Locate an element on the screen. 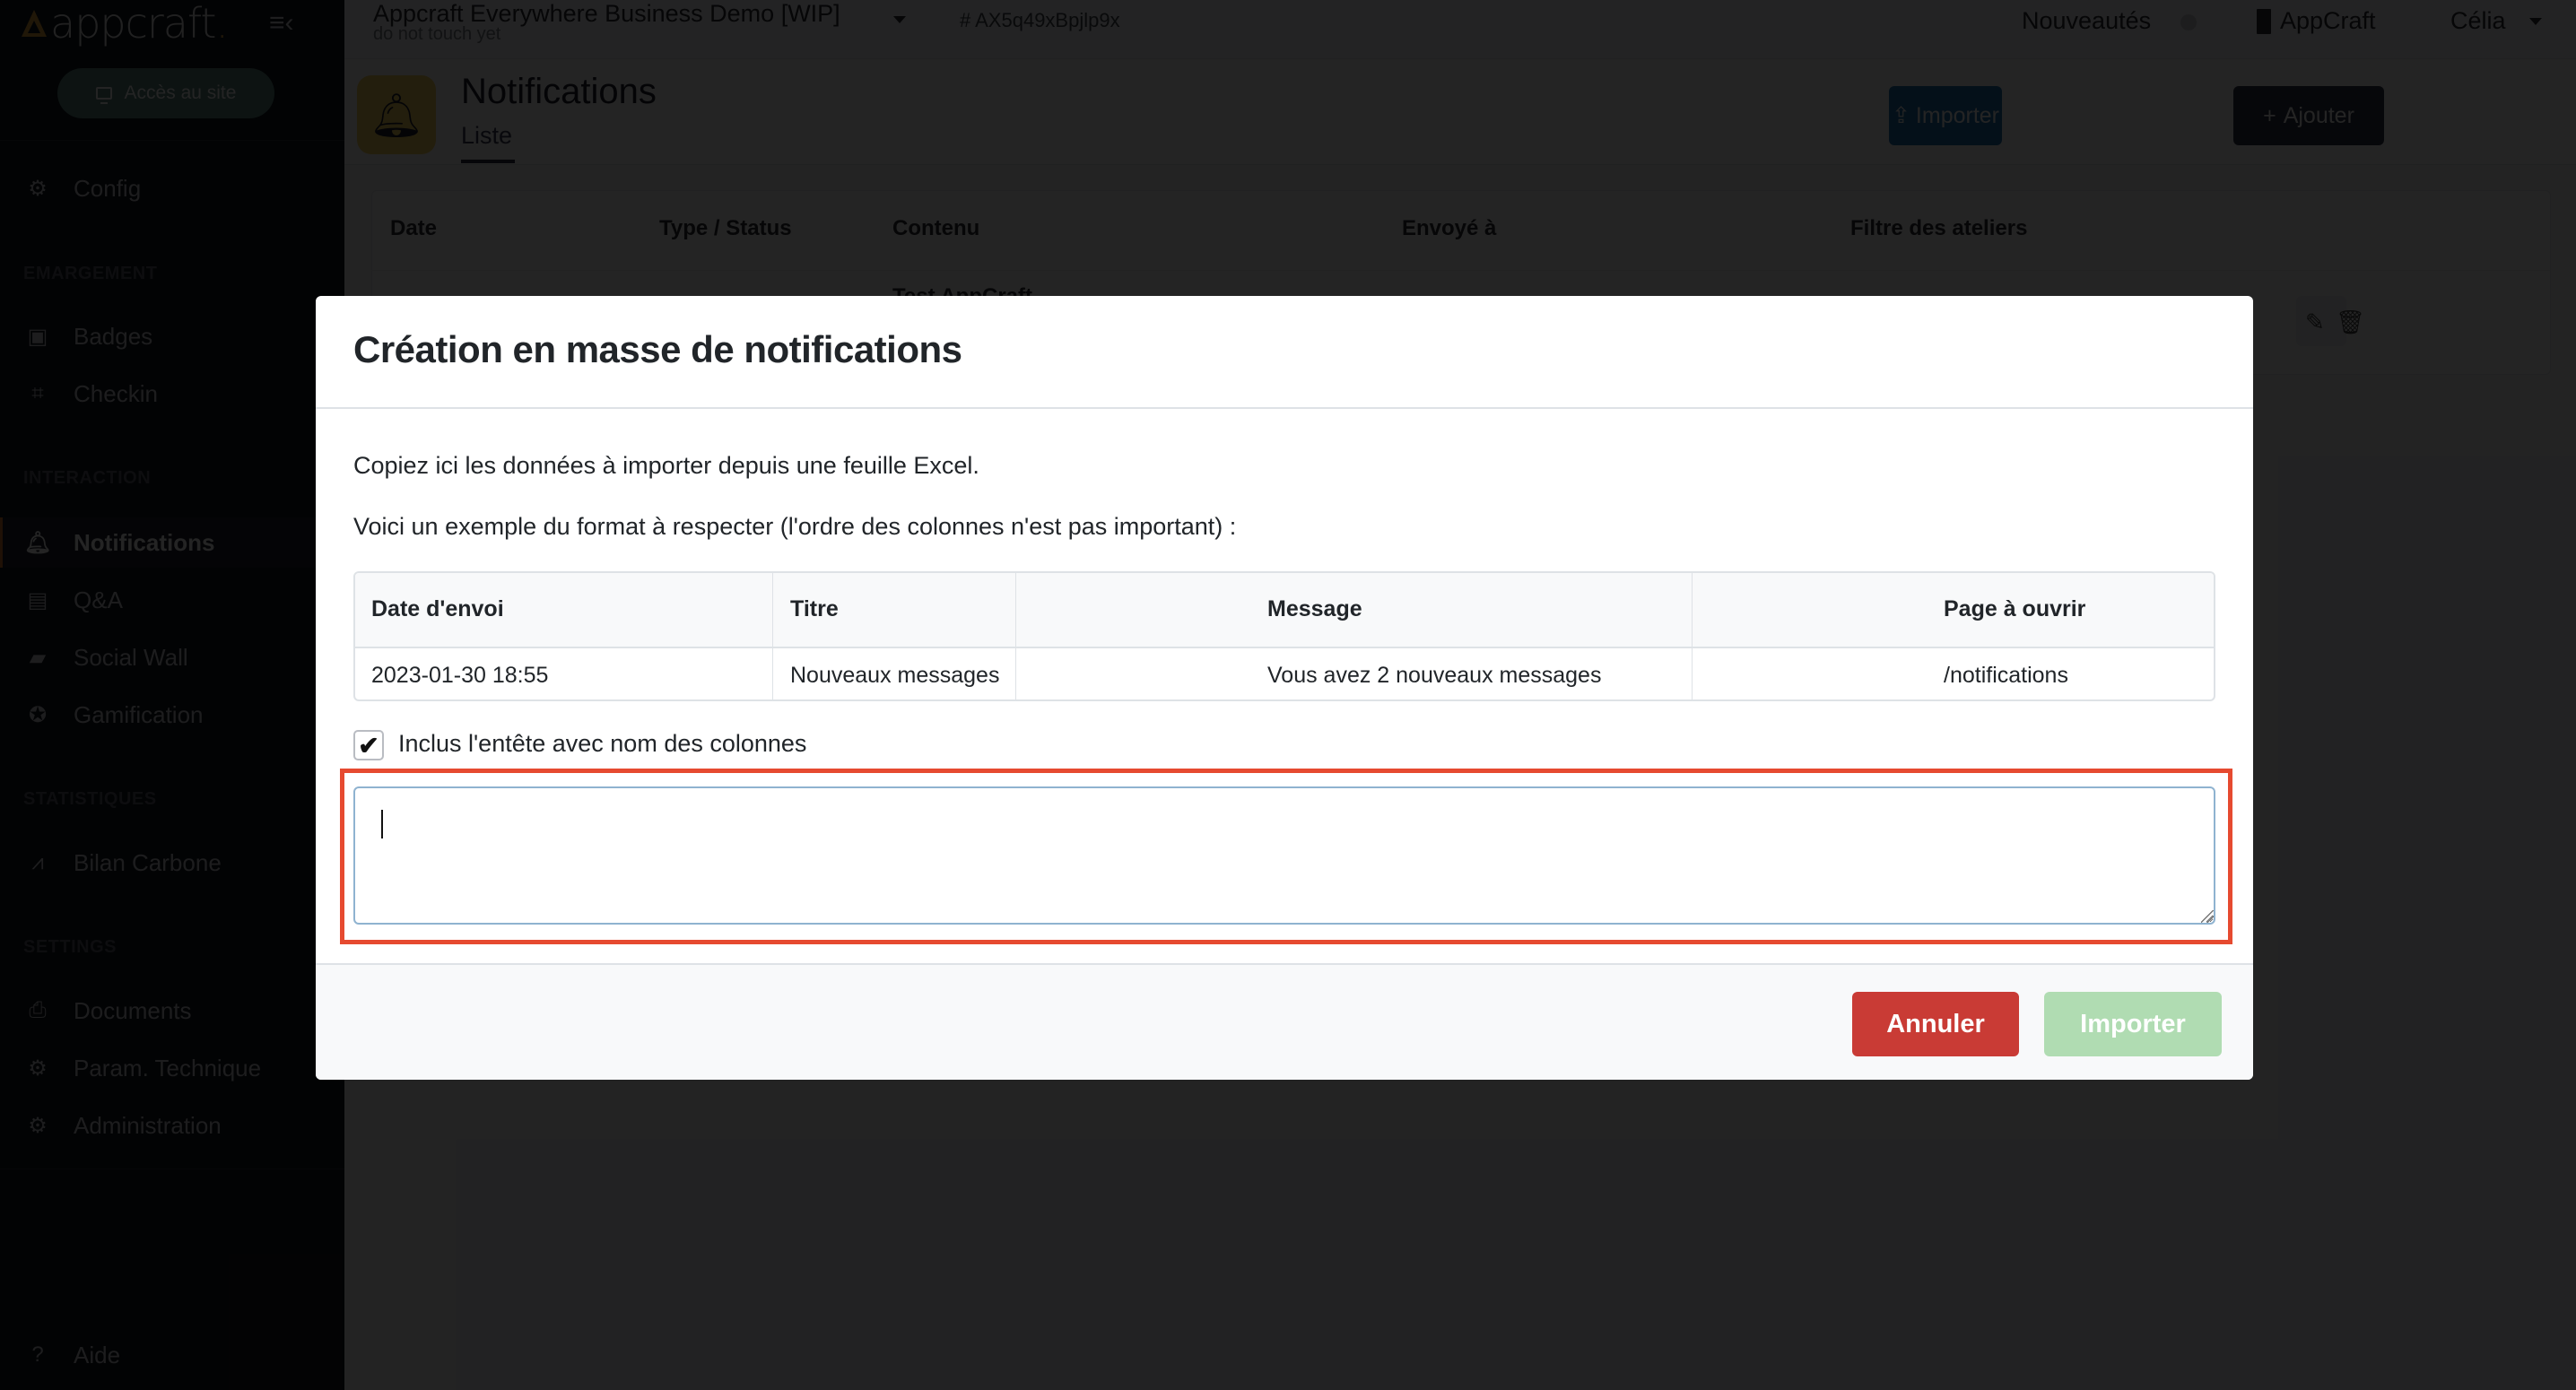  checkmark-icon: ✔ is located at coordinates (368, 745).